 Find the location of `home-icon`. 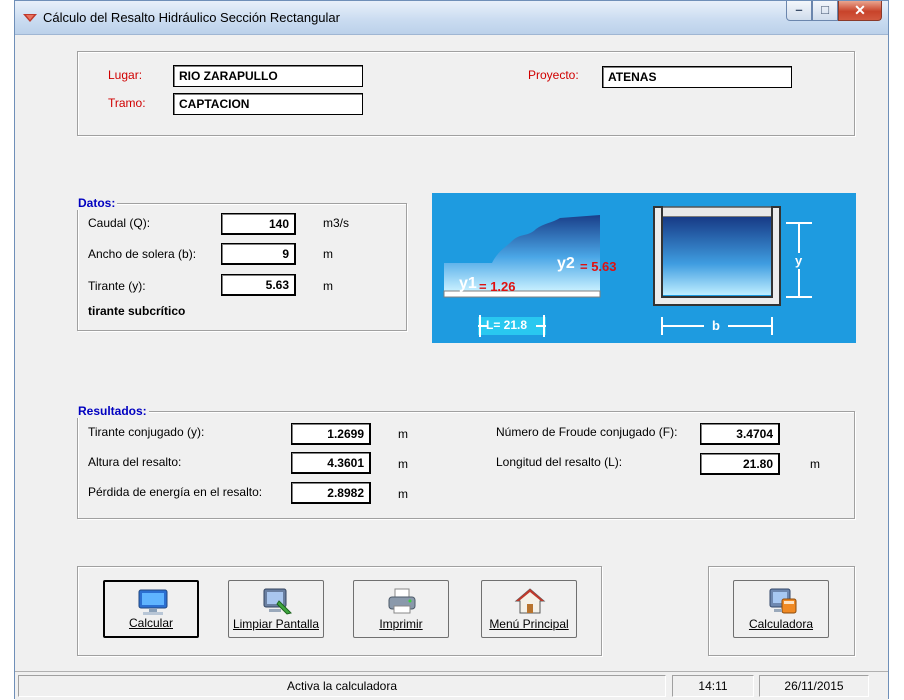

home-icon is located at coordinates (530, 601).